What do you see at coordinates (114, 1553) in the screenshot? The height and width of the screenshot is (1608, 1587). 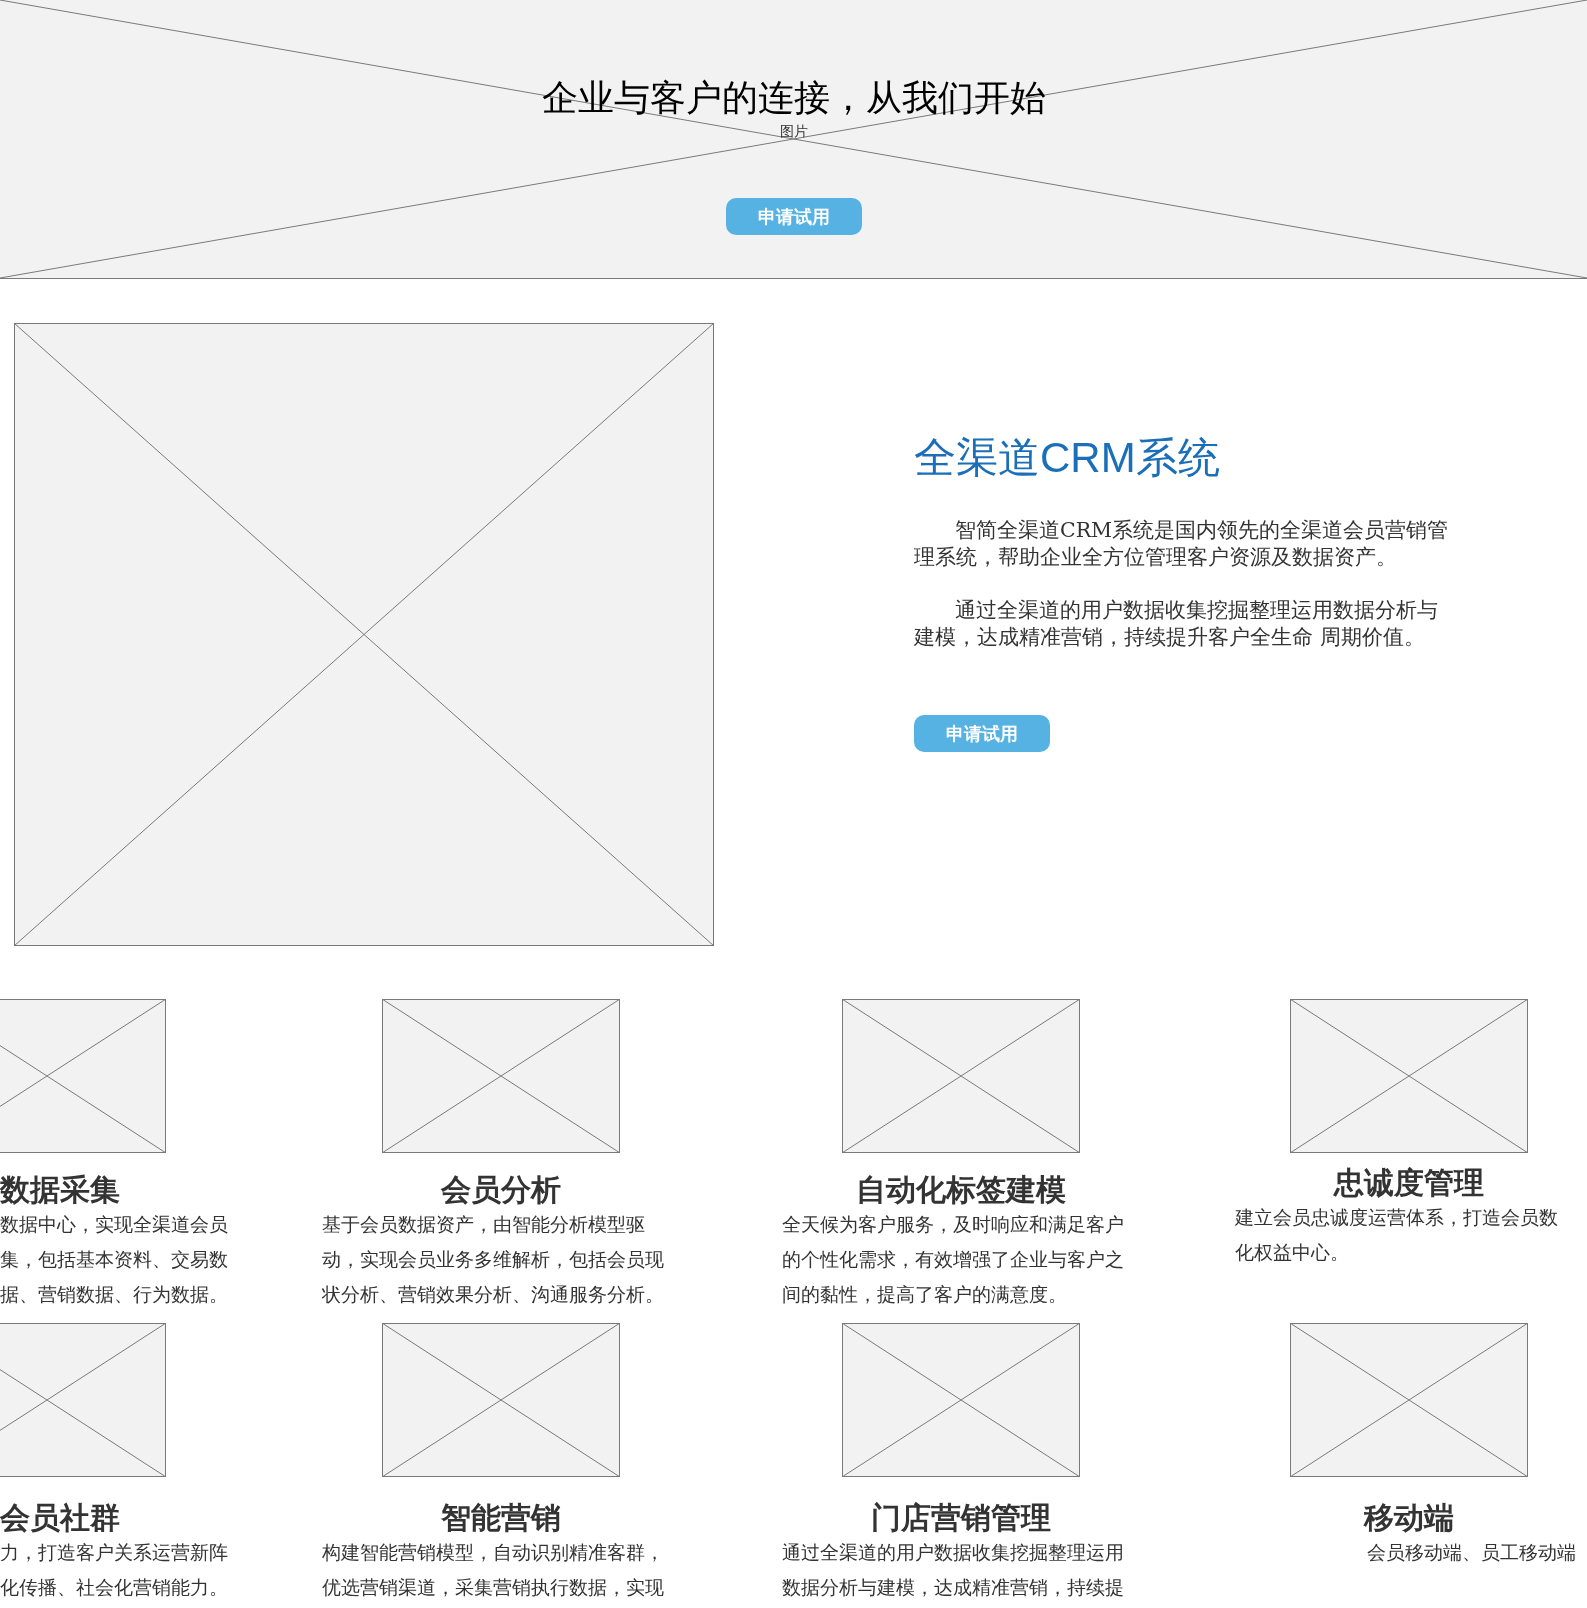 I see `feature-description: 力，打造客户关系运营新阵` at bounding box center [114, 1553].